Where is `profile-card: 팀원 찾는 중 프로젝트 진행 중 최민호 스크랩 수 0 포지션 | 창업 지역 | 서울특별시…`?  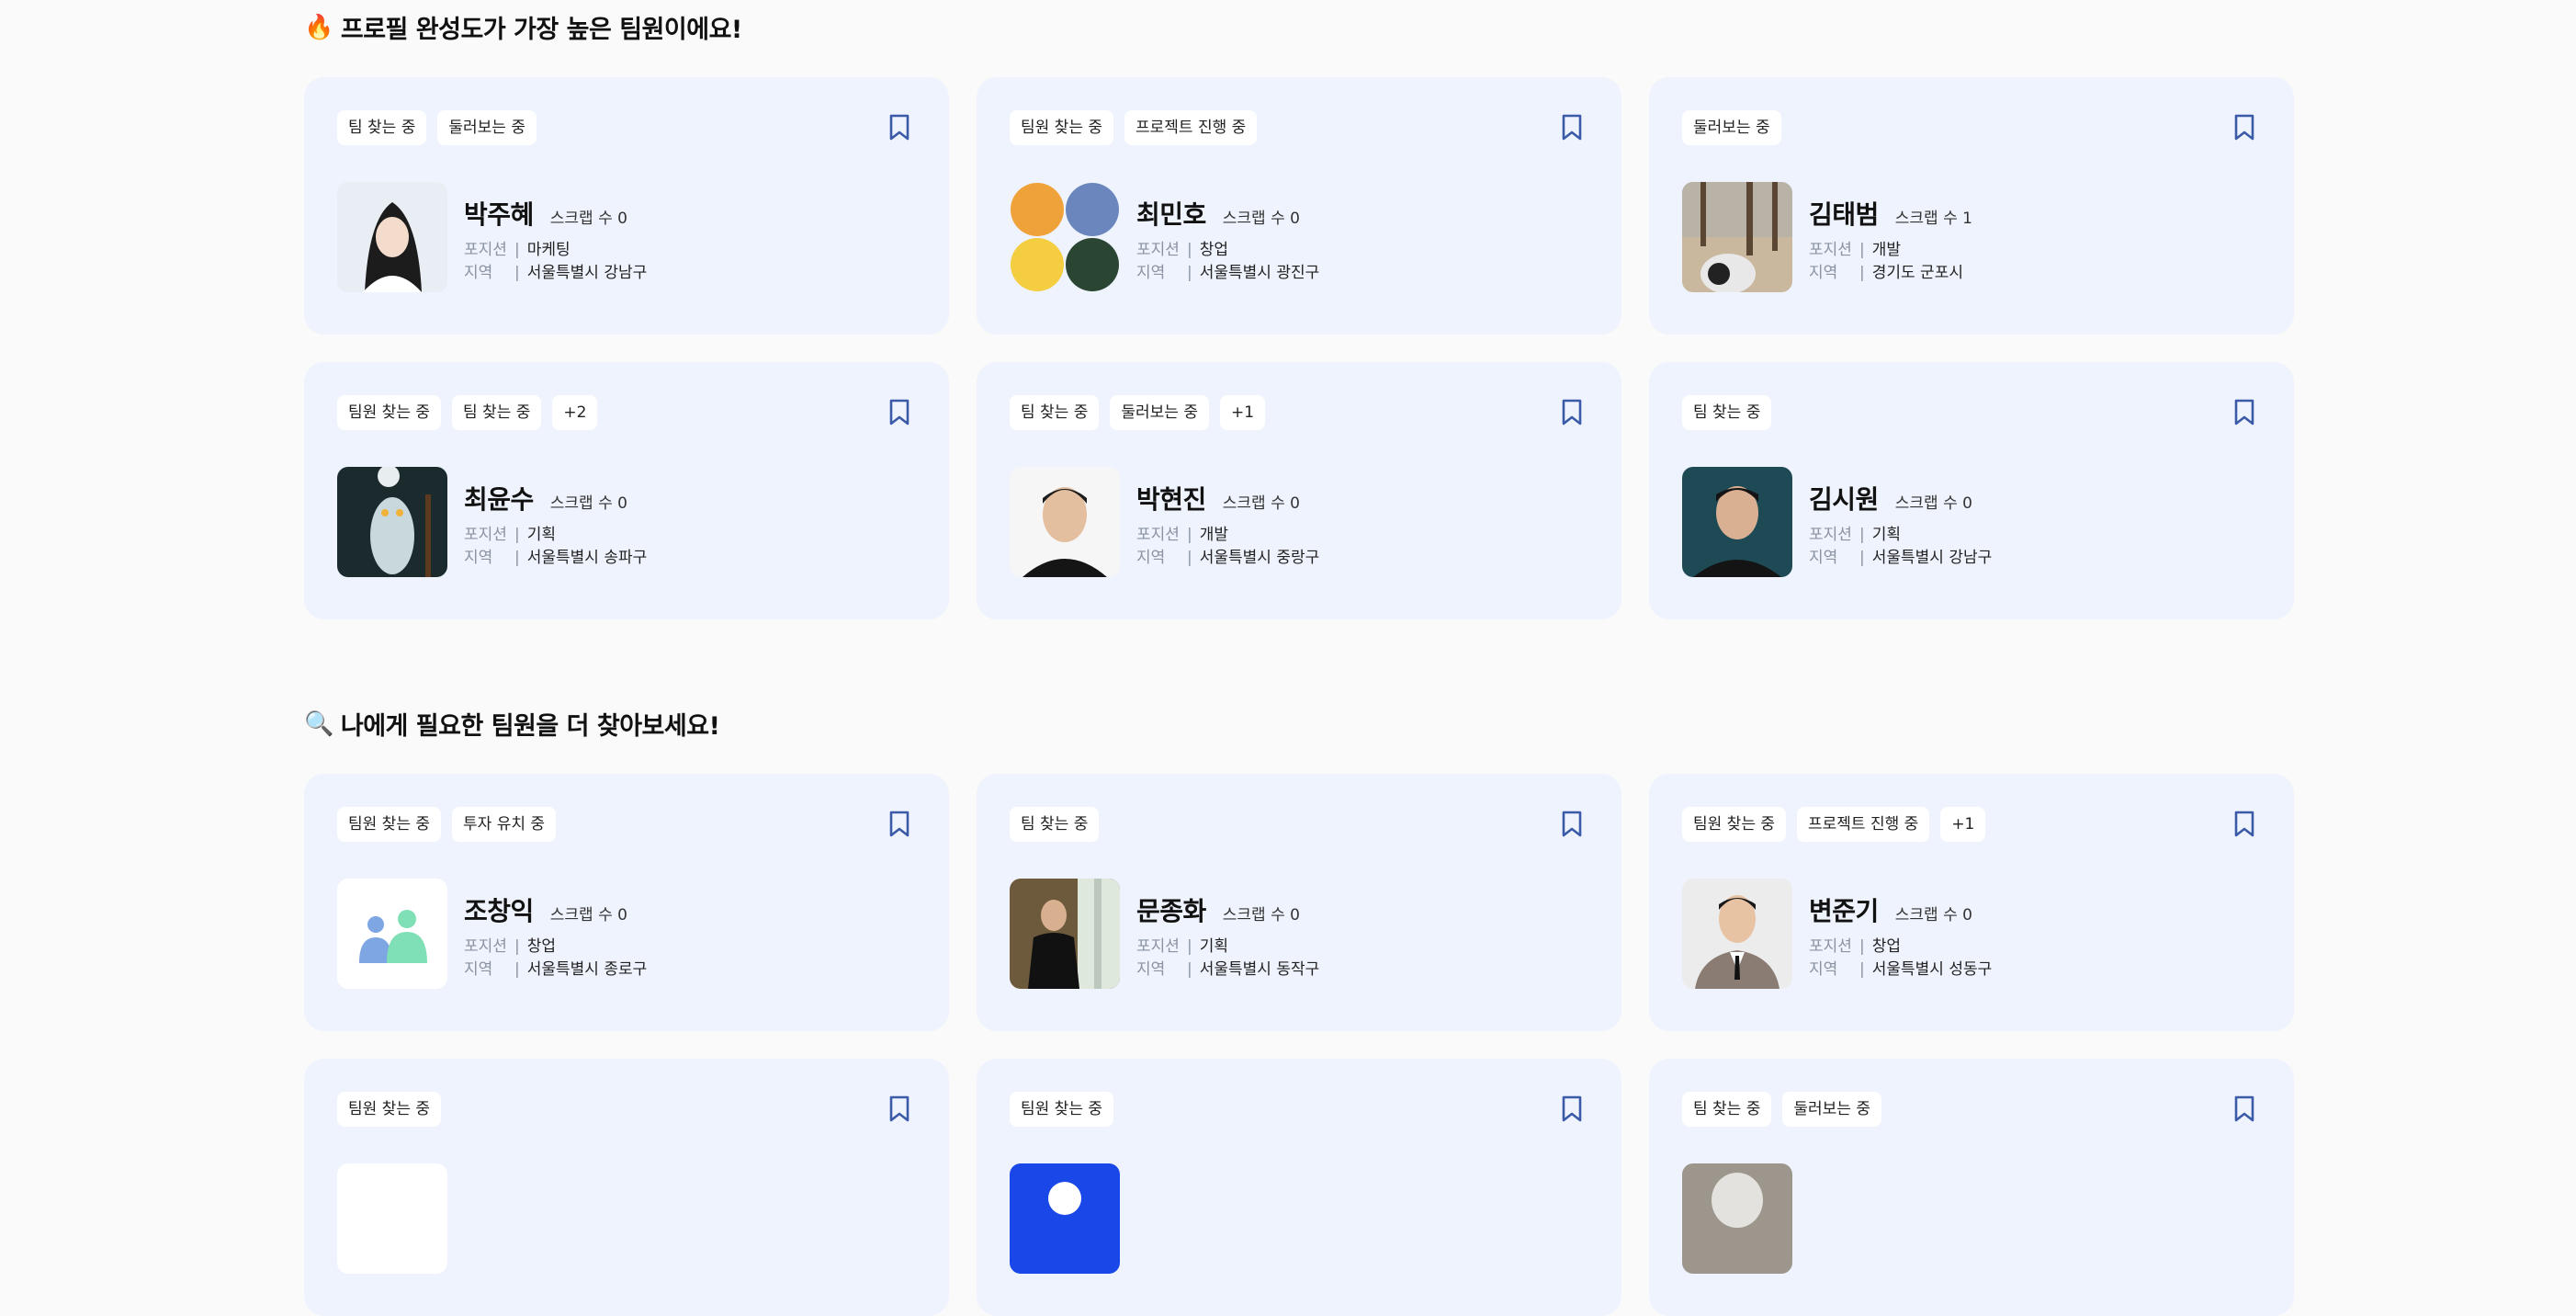
profile-card: 팀원 찾는 중 프로젝트 진행 중 최민호 스크랩 수 0 포지션 | 창업 지역 | 서울특별시… is located at coordinates (1299, 206).